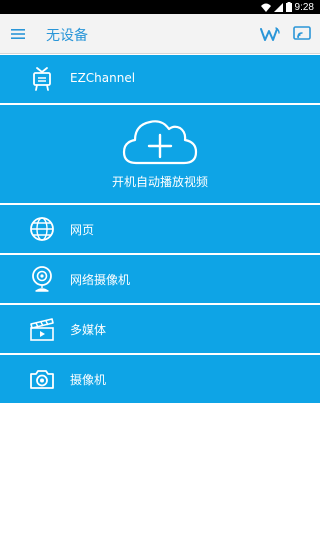  Describe the element at coordinates (160, 7) in the screenshot. I see `status-bar: 9:28` at that location.